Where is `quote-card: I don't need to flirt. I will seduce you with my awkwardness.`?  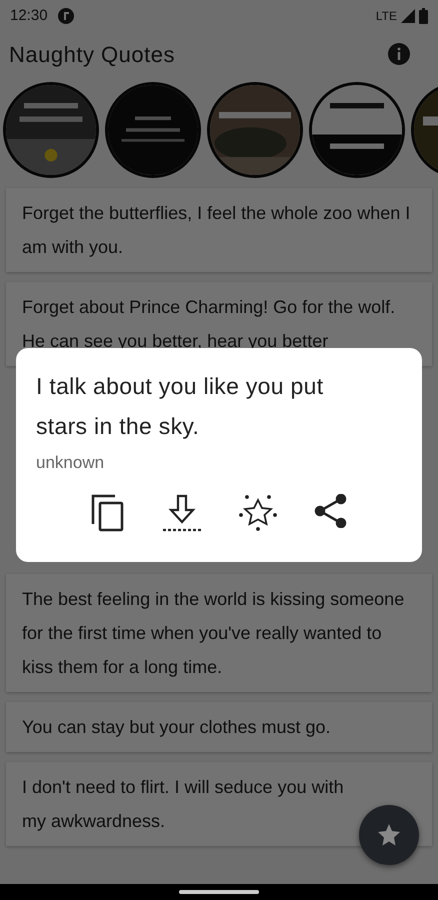
quote-card: I don't need to flirt. I will seduce you with my awkwardness. is located at coordinates (219, 804).